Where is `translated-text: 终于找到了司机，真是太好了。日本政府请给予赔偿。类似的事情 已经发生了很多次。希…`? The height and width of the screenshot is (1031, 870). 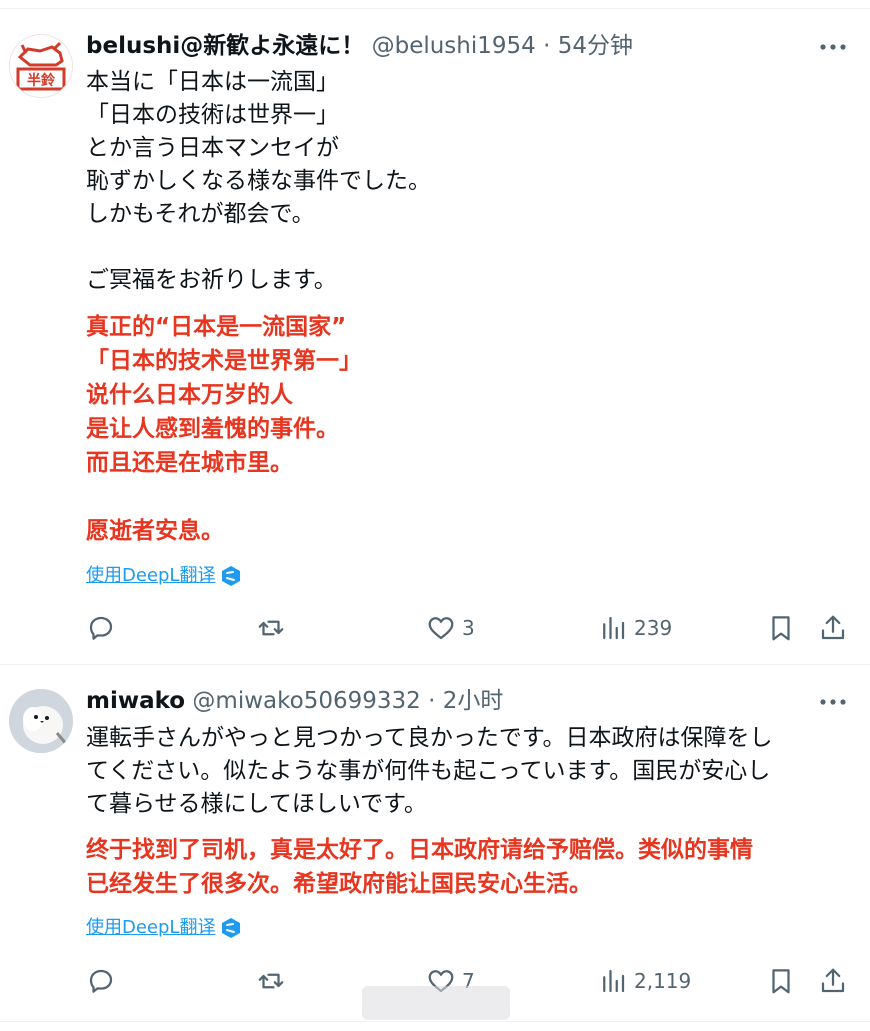 translated-text: 终于找到了司机，真是太好了。日本政府请给予赔偿。类似的事情 已经发生了很多次。希… is located at coordinates (419, 867).